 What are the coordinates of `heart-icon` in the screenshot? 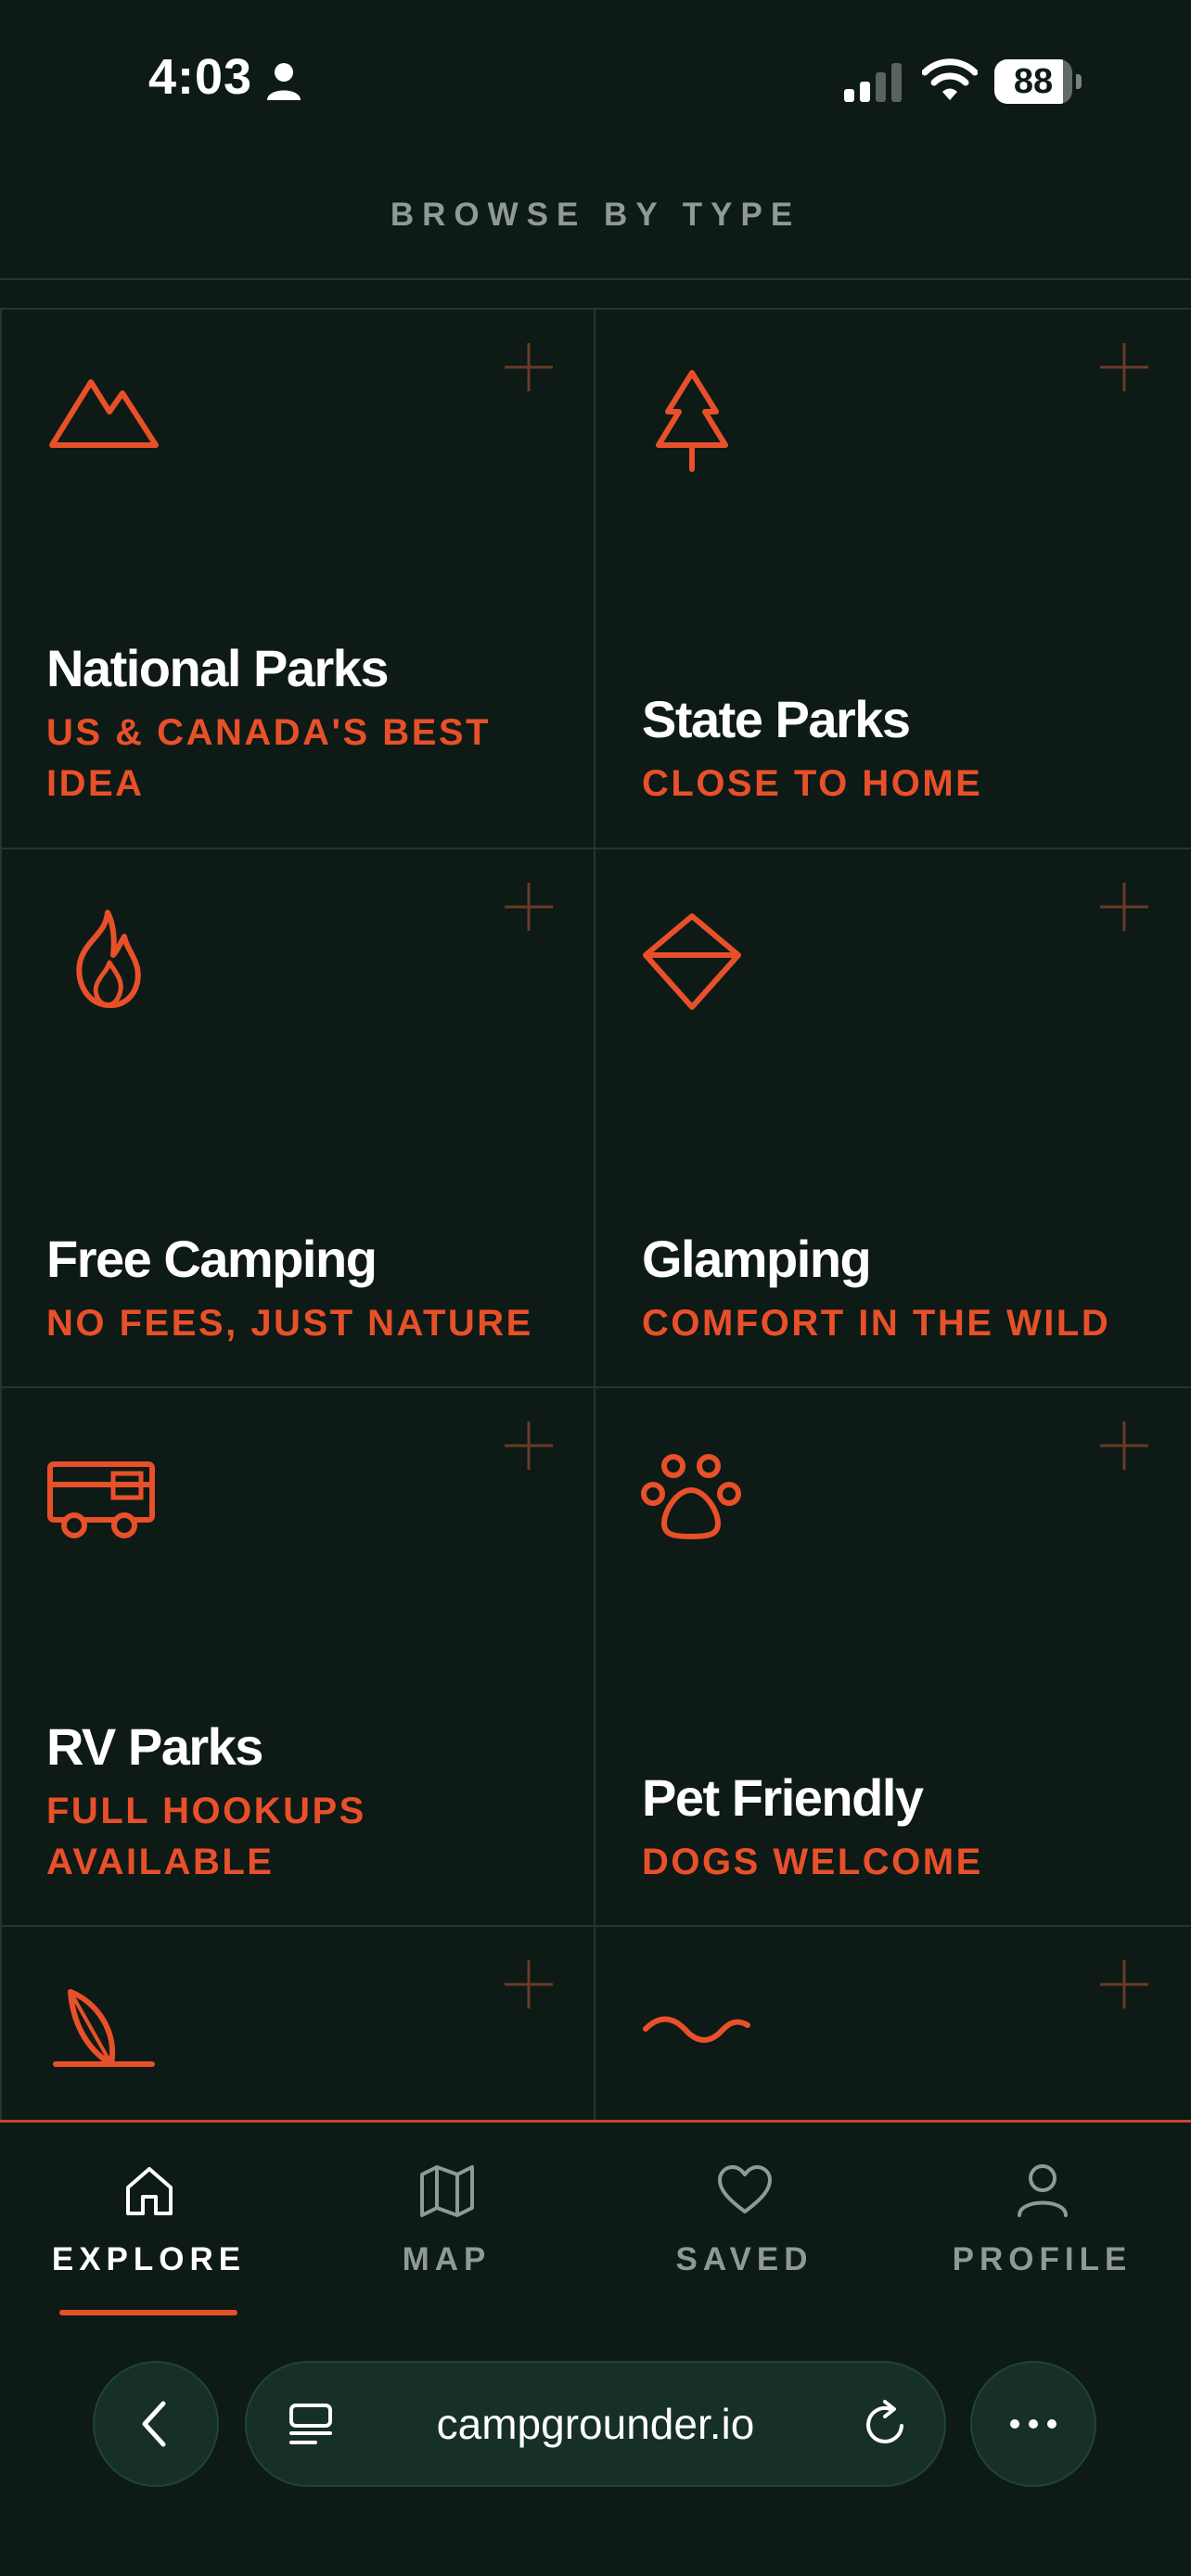 It's located at (745, 2189).